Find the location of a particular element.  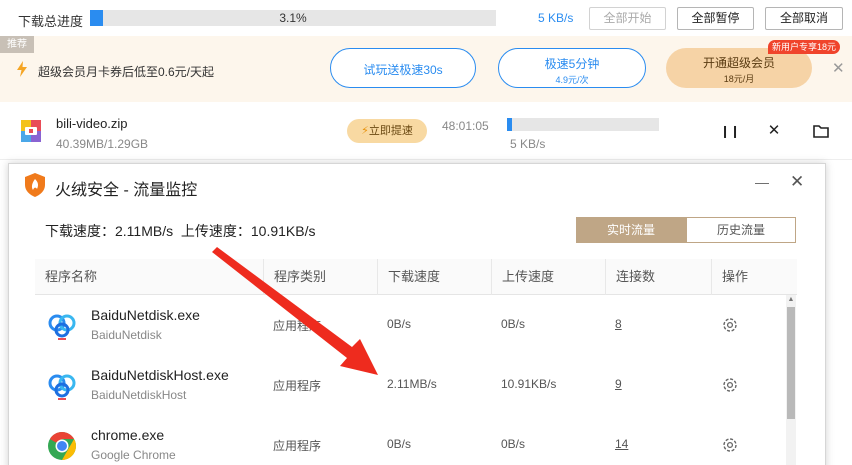

time-remaining: 48:01:05 is located at coordinates (465, 126).